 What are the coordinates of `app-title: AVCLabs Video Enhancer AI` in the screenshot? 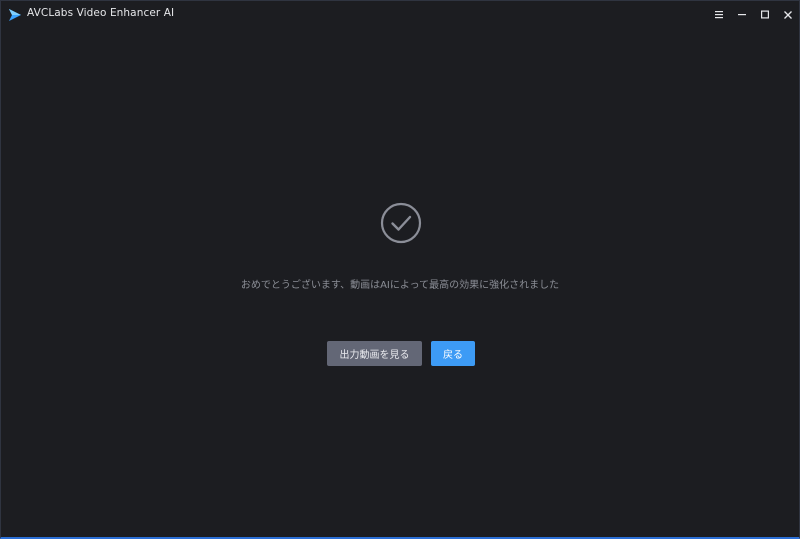 It's located at (101, 13).